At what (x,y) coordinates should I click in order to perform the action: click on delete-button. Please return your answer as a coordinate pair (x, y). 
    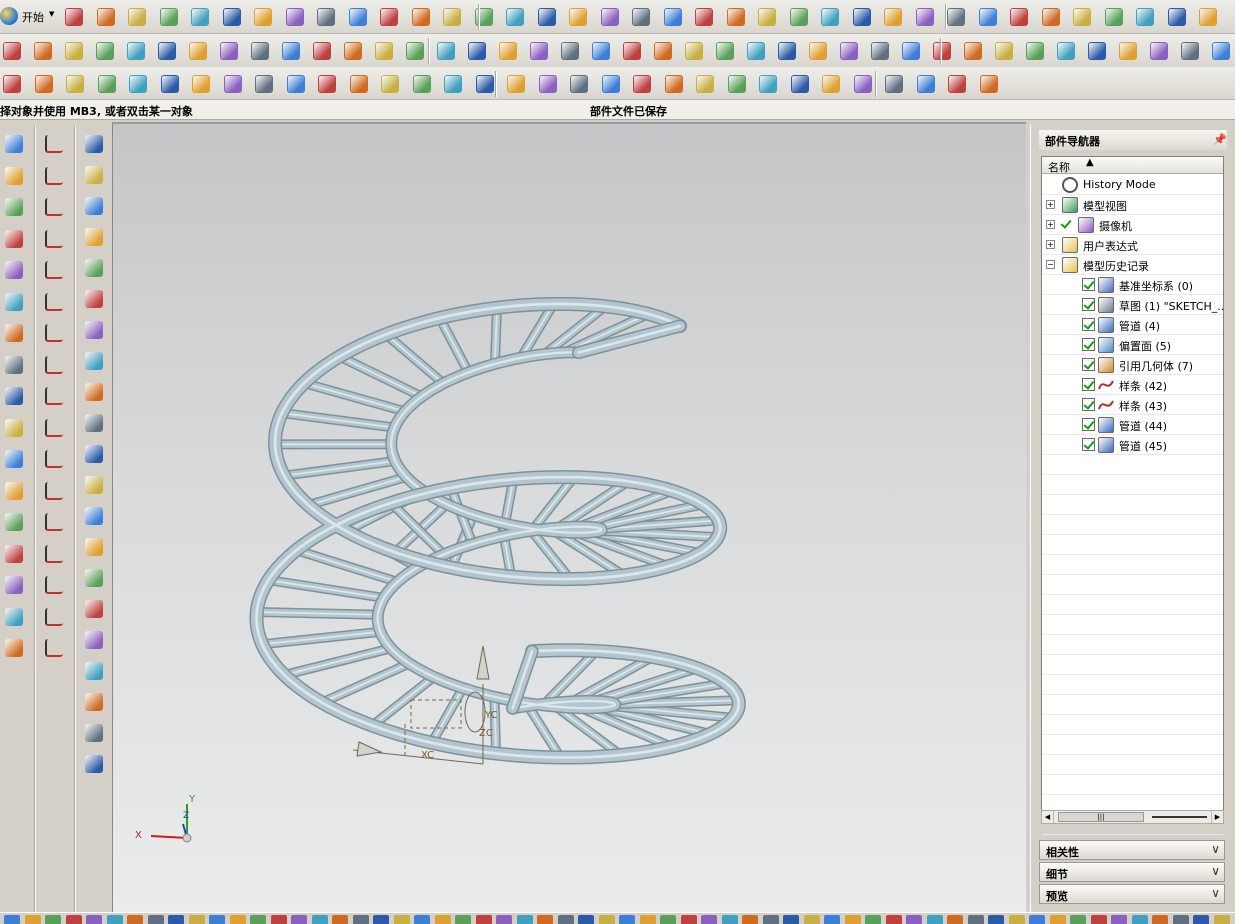
    Looking at the image, I should click on (1082, 17).